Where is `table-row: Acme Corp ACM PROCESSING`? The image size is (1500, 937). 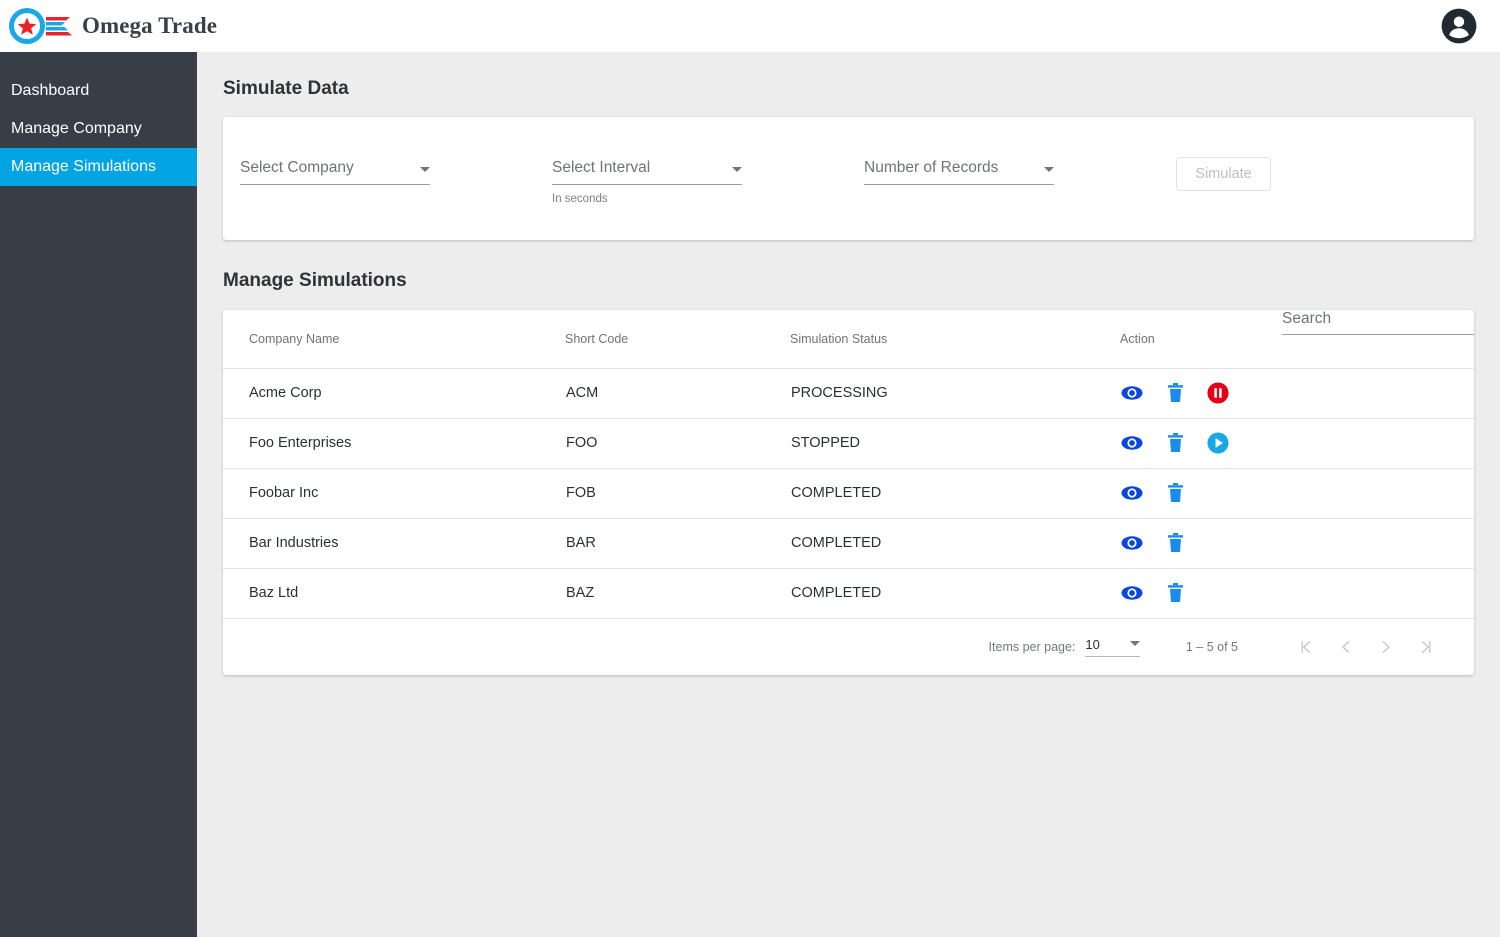
table-row: Acme Corp ACM PROCESSING is located at coordinates (848, 393).